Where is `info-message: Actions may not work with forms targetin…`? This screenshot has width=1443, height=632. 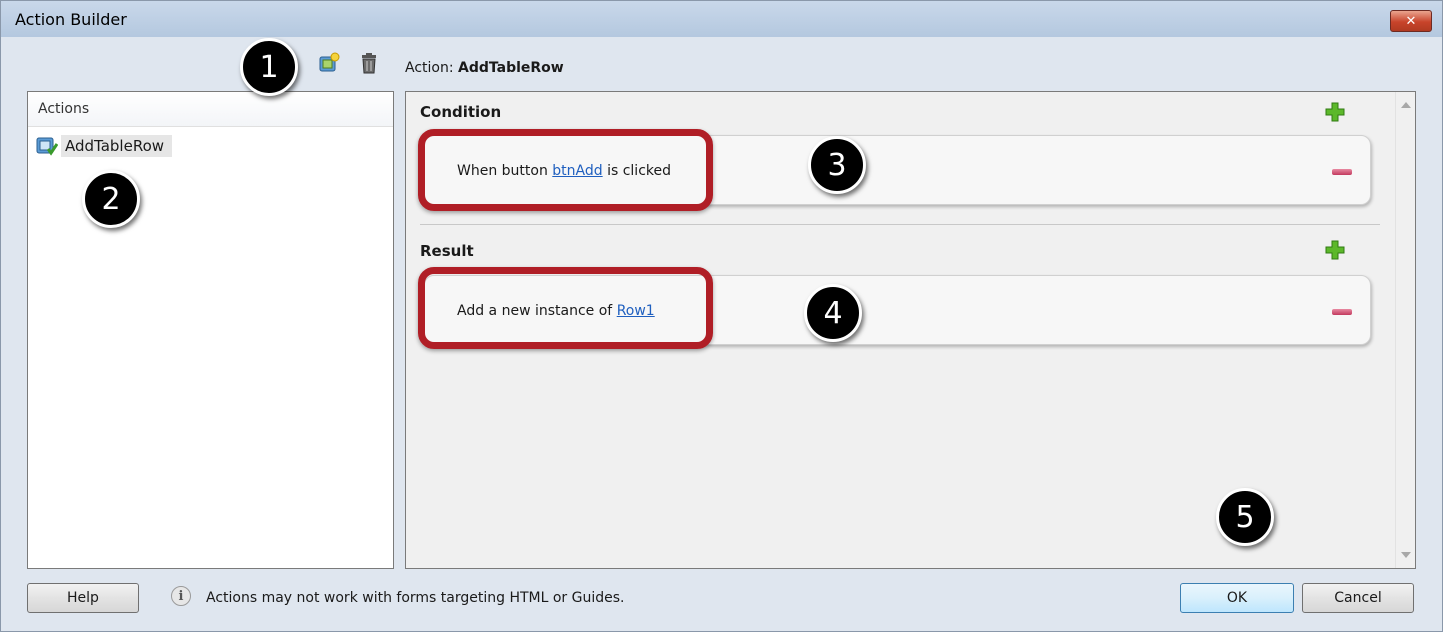
info-message: Actions may not work with forms targetin… is located at coordinates (415, 598).